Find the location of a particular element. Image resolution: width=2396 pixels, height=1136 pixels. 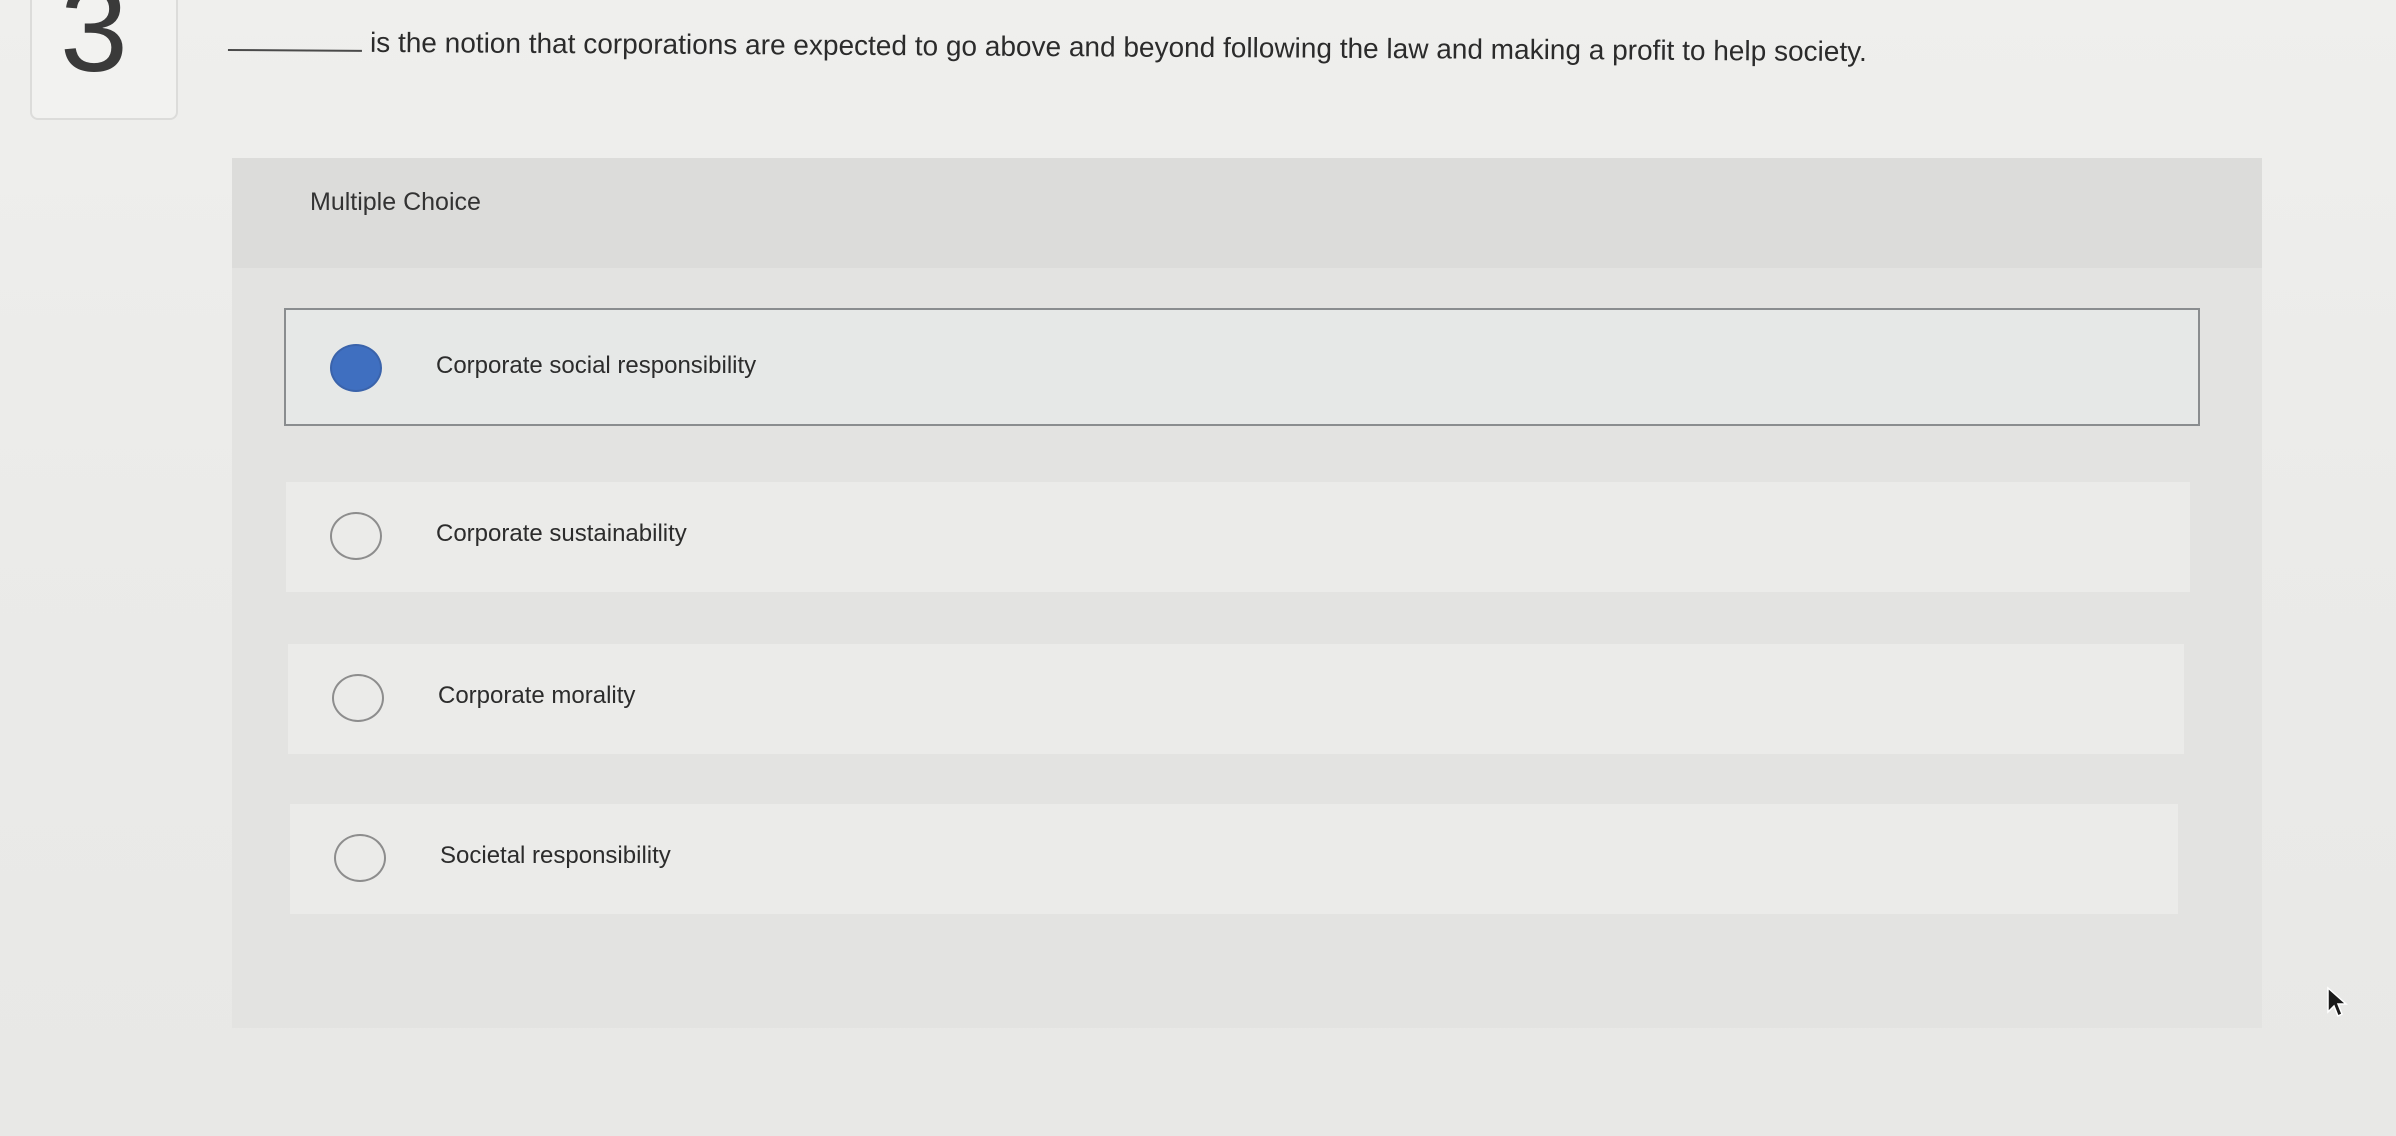

option-corporate-sustainability: Corporate sustainability is located at coordinates (1238, 537).